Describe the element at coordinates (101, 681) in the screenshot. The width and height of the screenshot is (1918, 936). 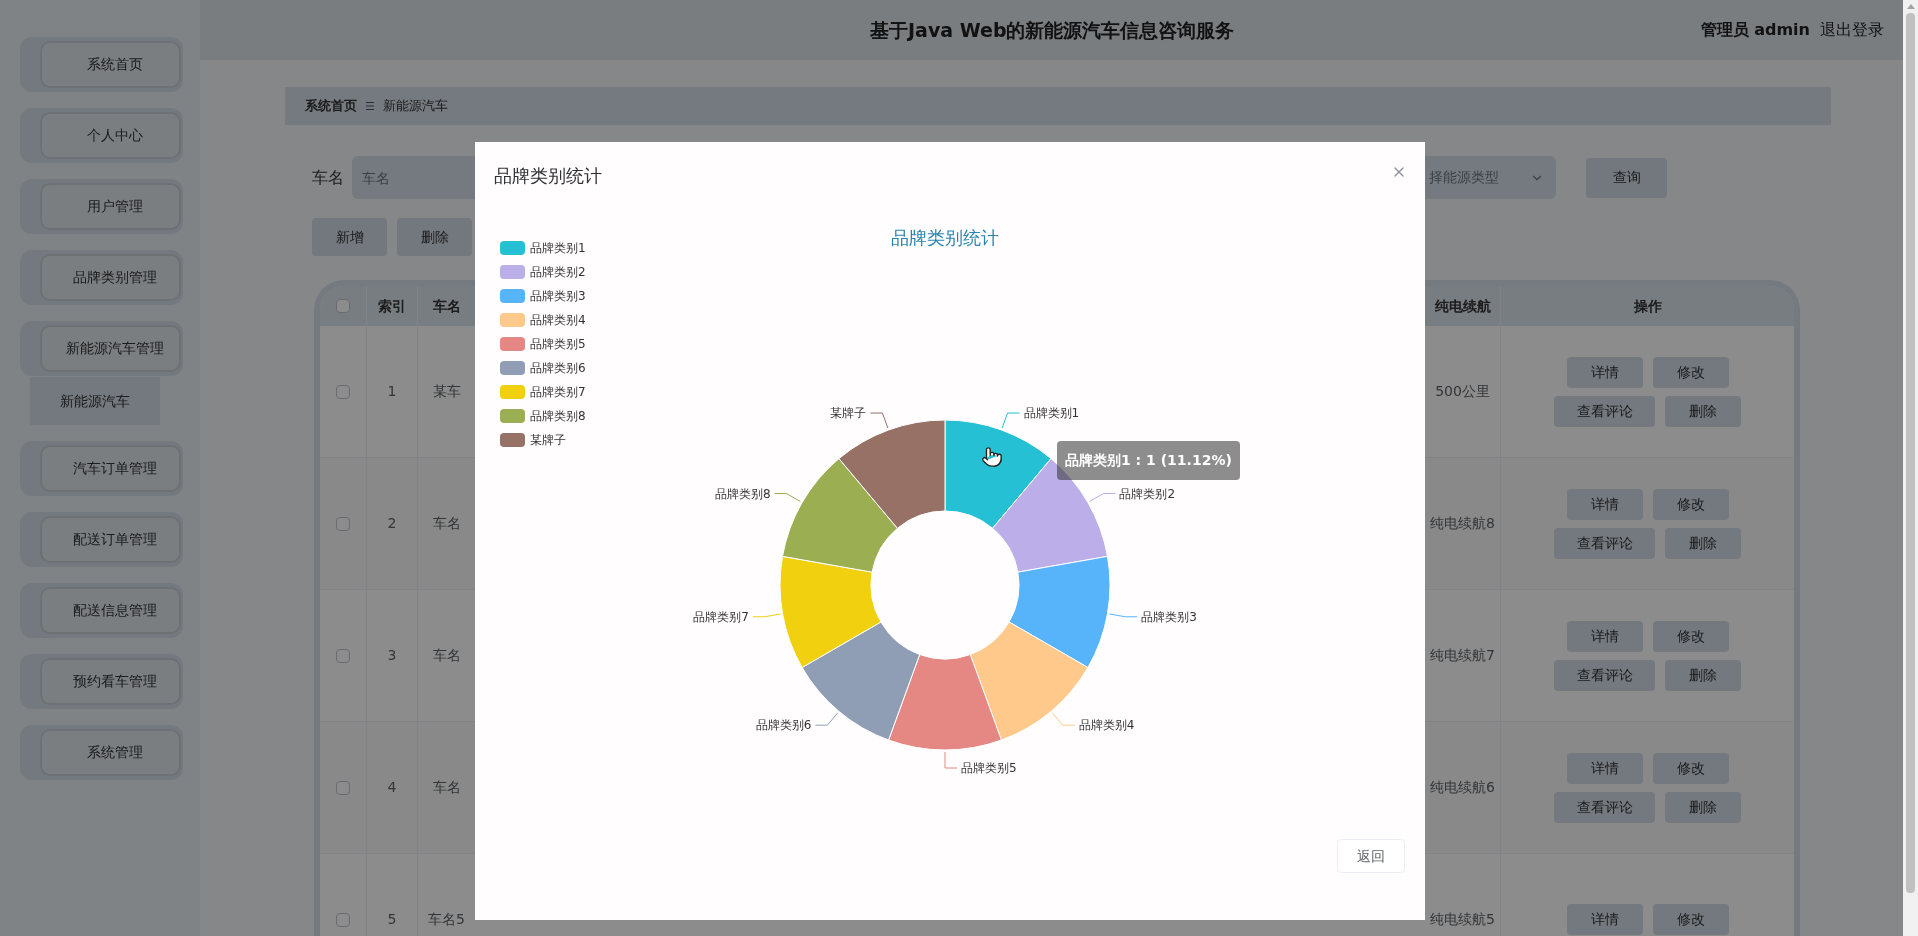
I see `sidebar-item: 预约看车管理` at that location.